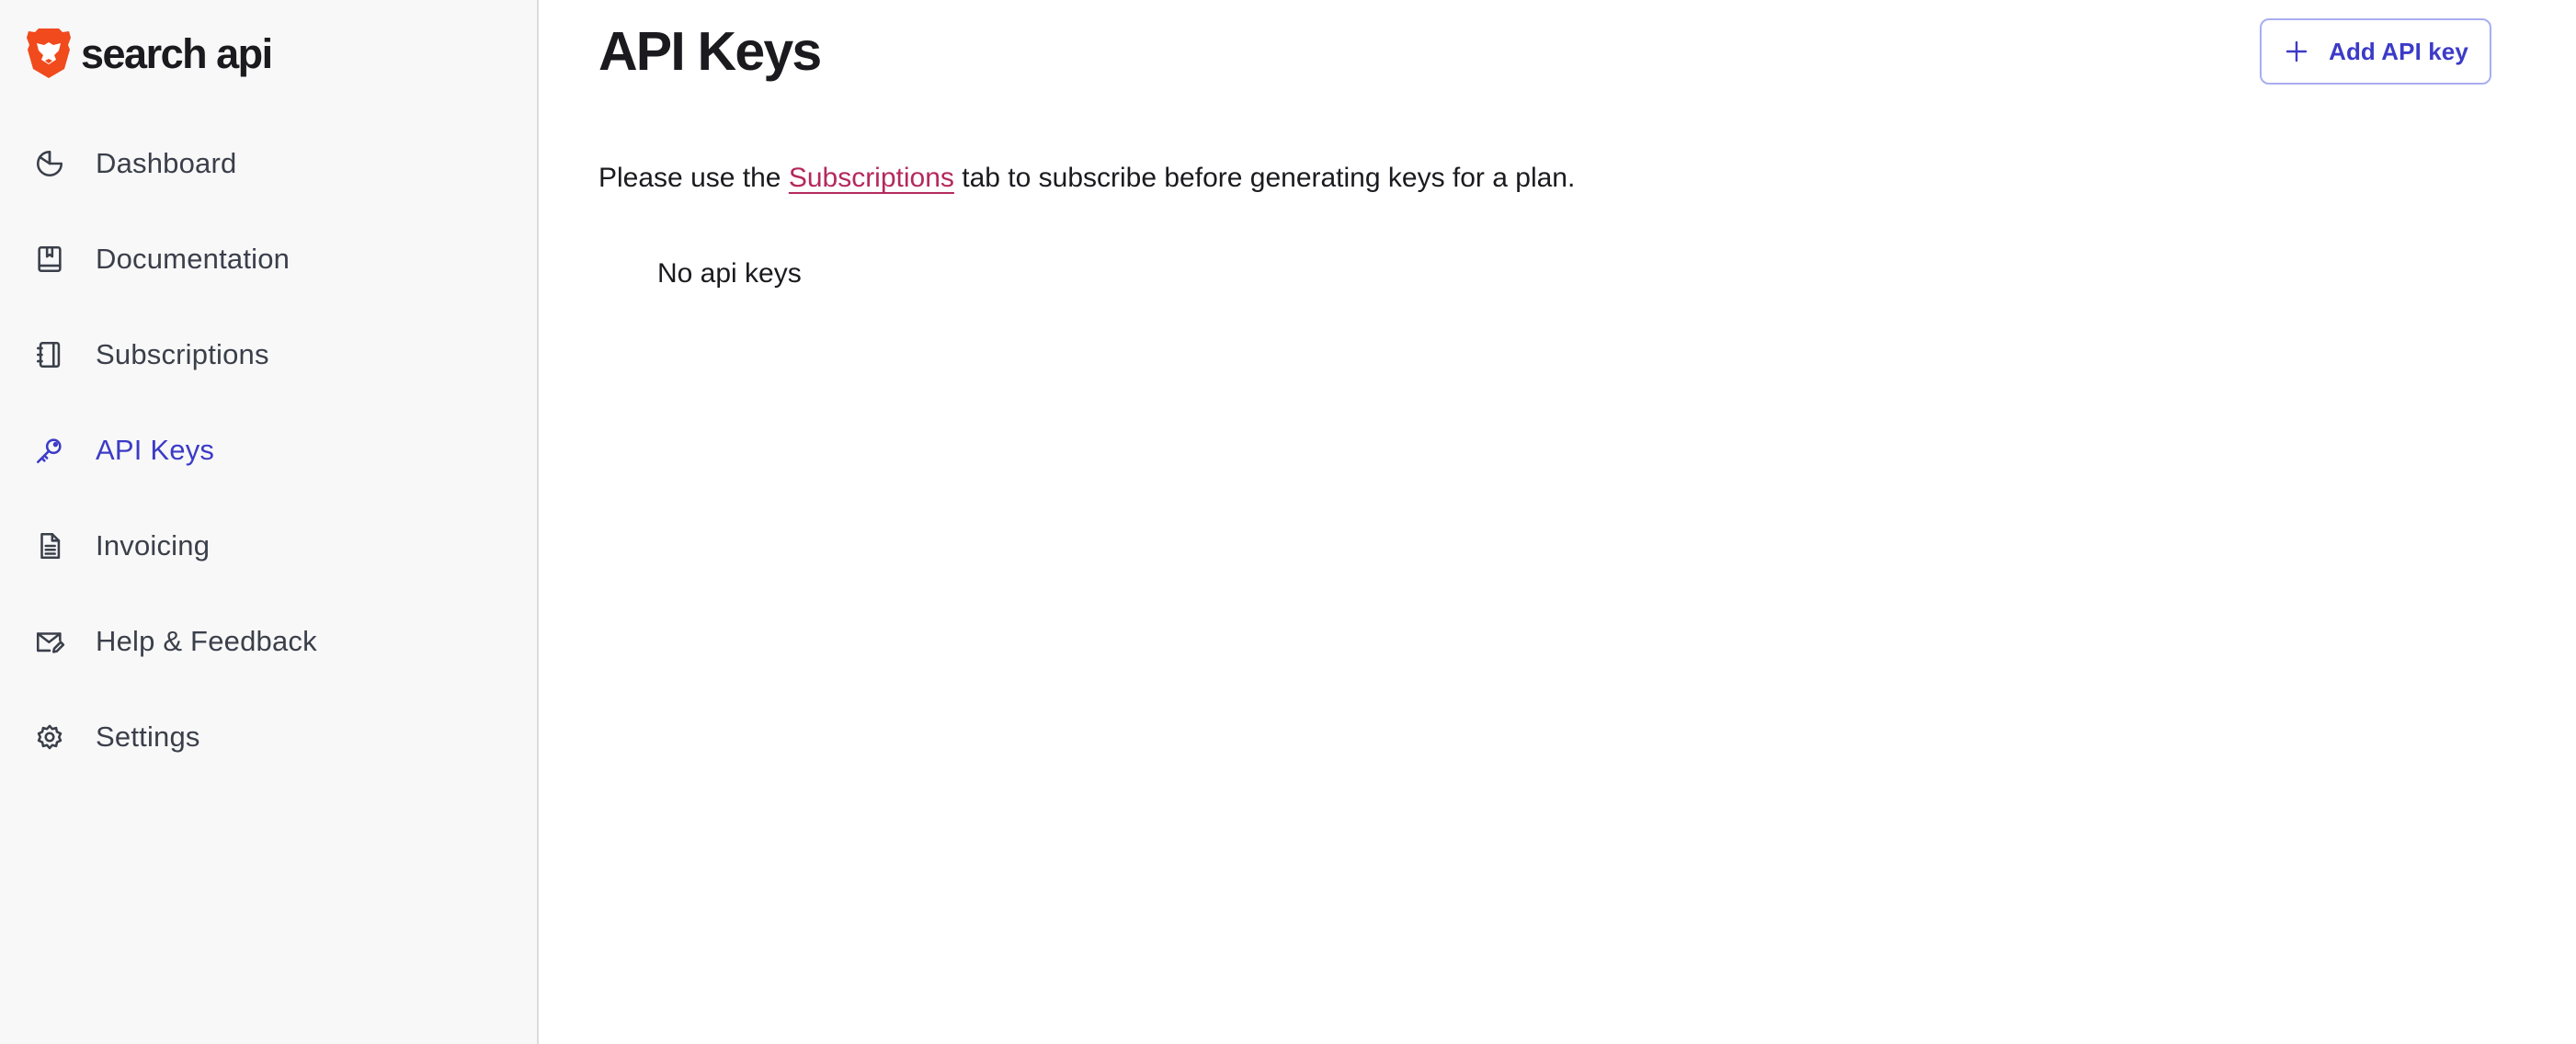 This screenshot has height=1044, width=2576. I want to click on sidebar-item-documentation: Documentation, so click(268, 259).